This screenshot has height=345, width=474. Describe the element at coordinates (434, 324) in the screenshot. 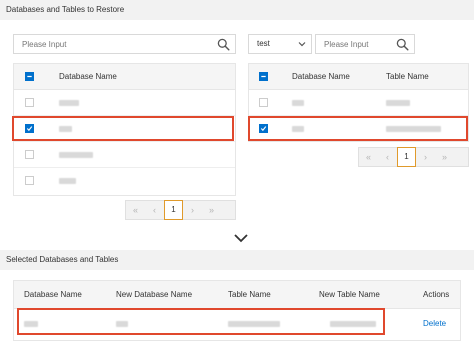

I see `delete-link: Delete` at that location.